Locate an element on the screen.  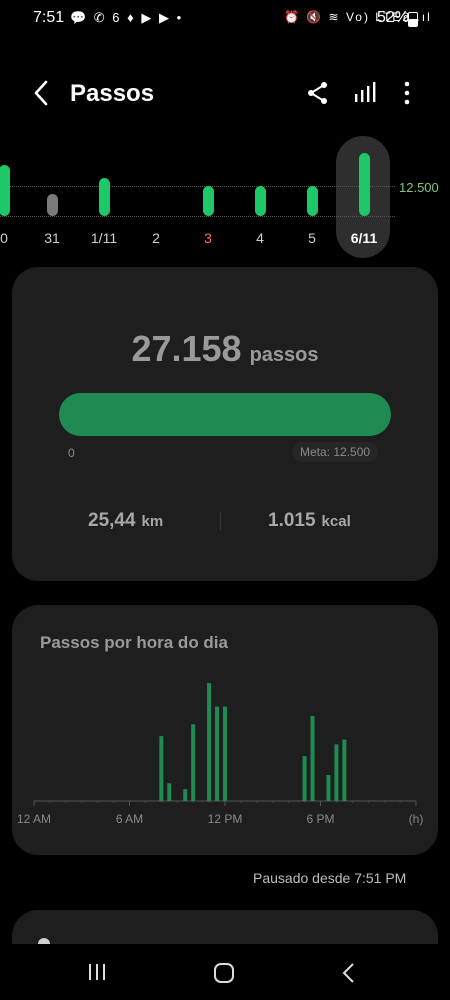
day-label-0: 0 is located at coordinates (12, 238).